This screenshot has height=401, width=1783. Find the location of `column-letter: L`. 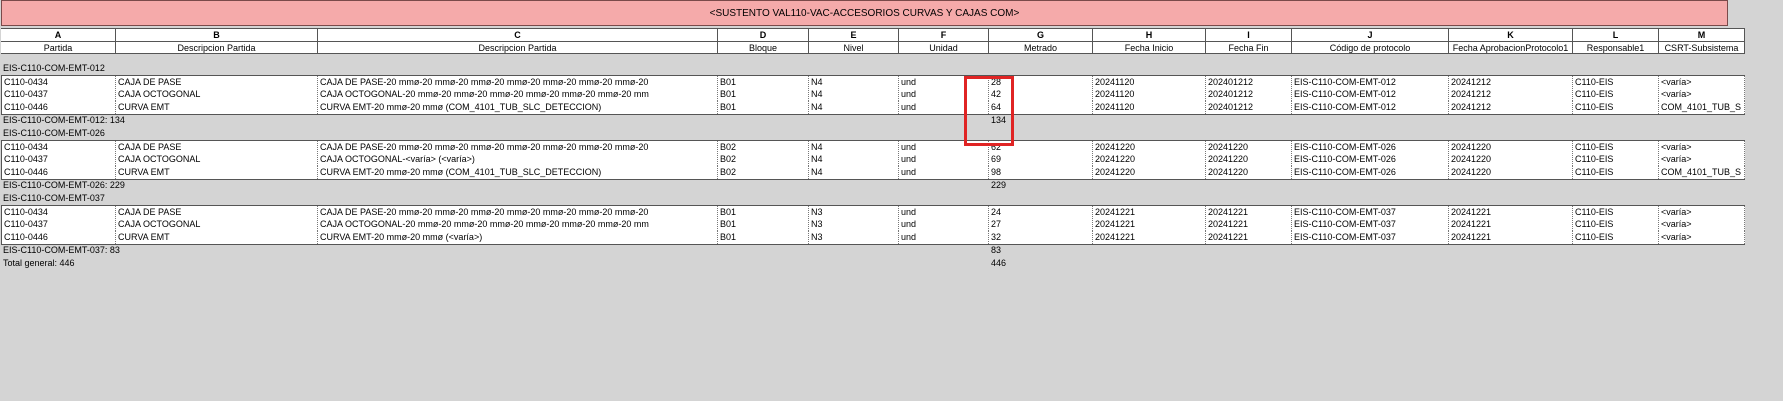

column-letter: L is located at coordinates (1616, 34).